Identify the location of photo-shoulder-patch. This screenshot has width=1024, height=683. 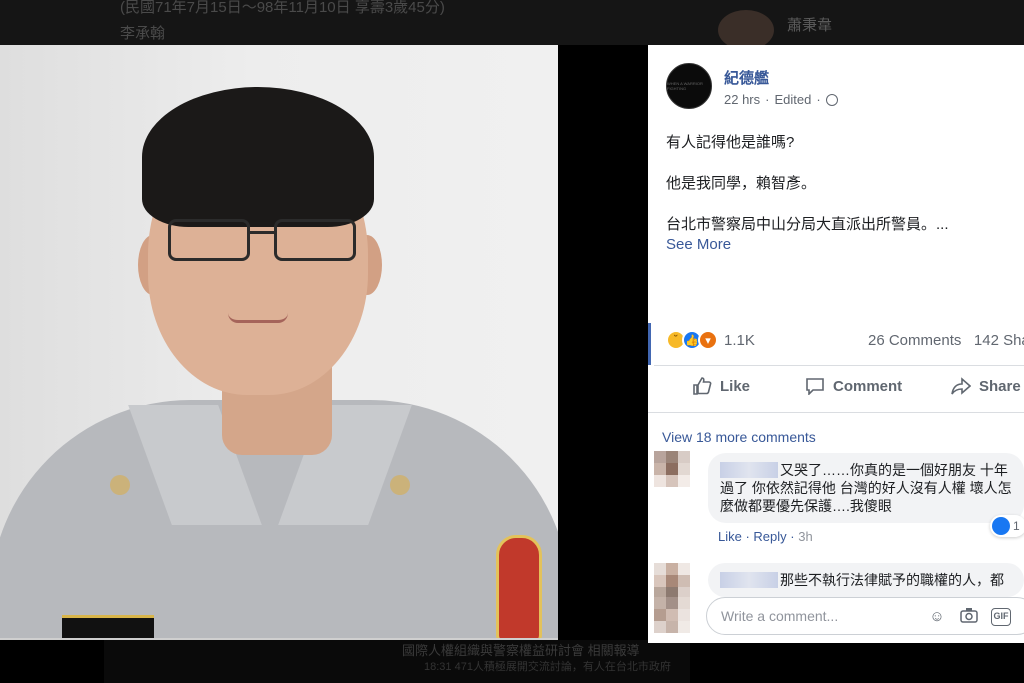
(519, 586).